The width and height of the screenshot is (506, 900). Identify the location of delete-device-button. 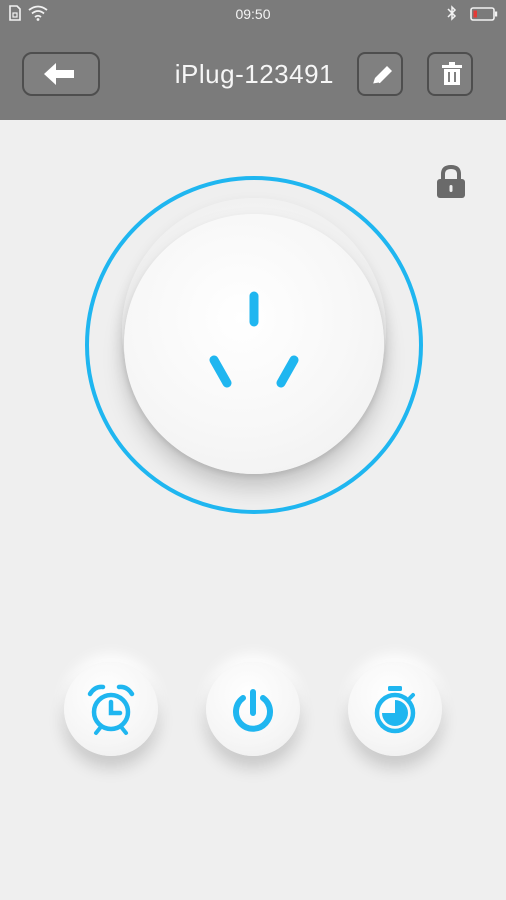
(450, 74).